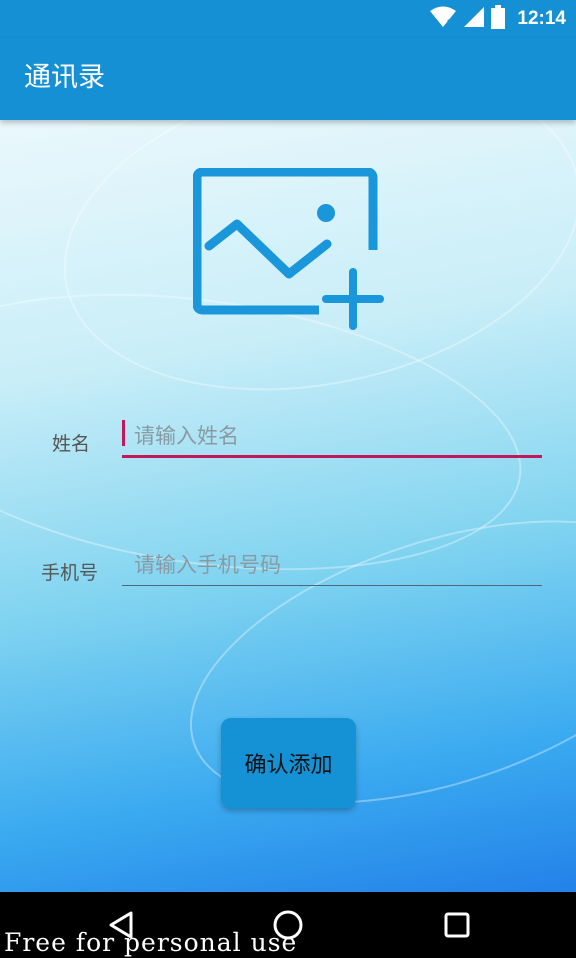 This screenshot has width=576, height=958. I want to click on app-title: 通讯录, so click(64, 77).